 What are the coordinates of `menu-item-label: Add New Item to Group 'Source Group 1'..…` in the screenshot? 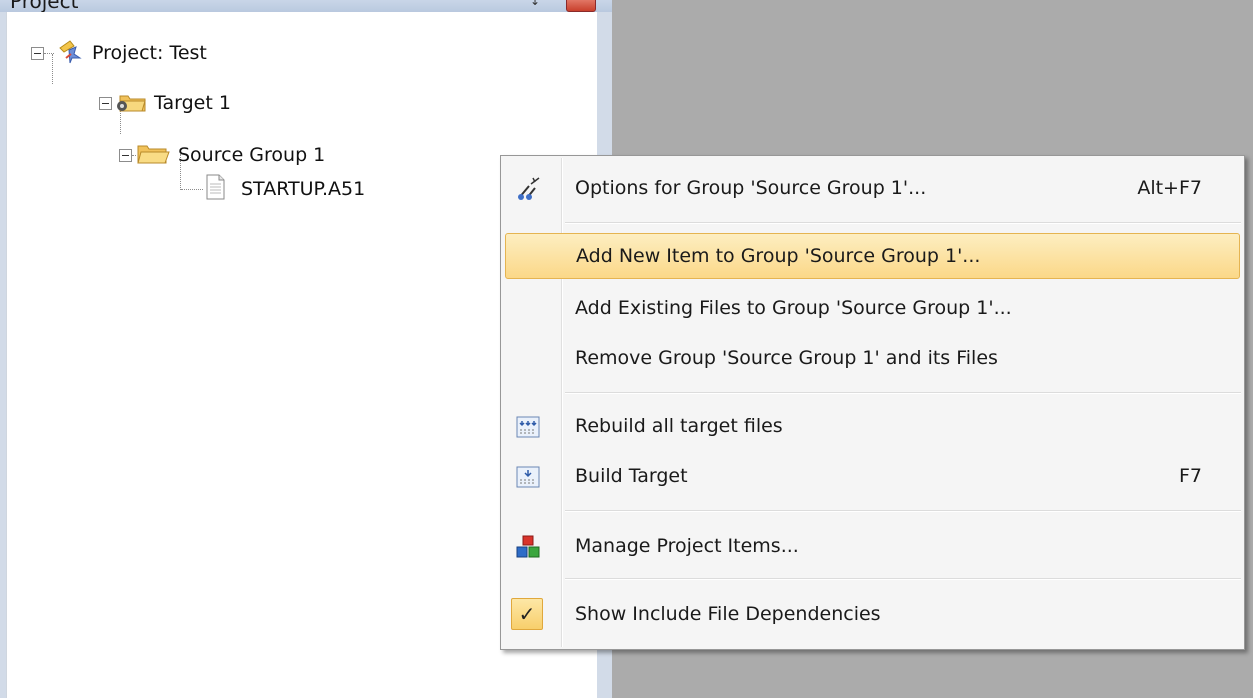 It's located at (778, 256).